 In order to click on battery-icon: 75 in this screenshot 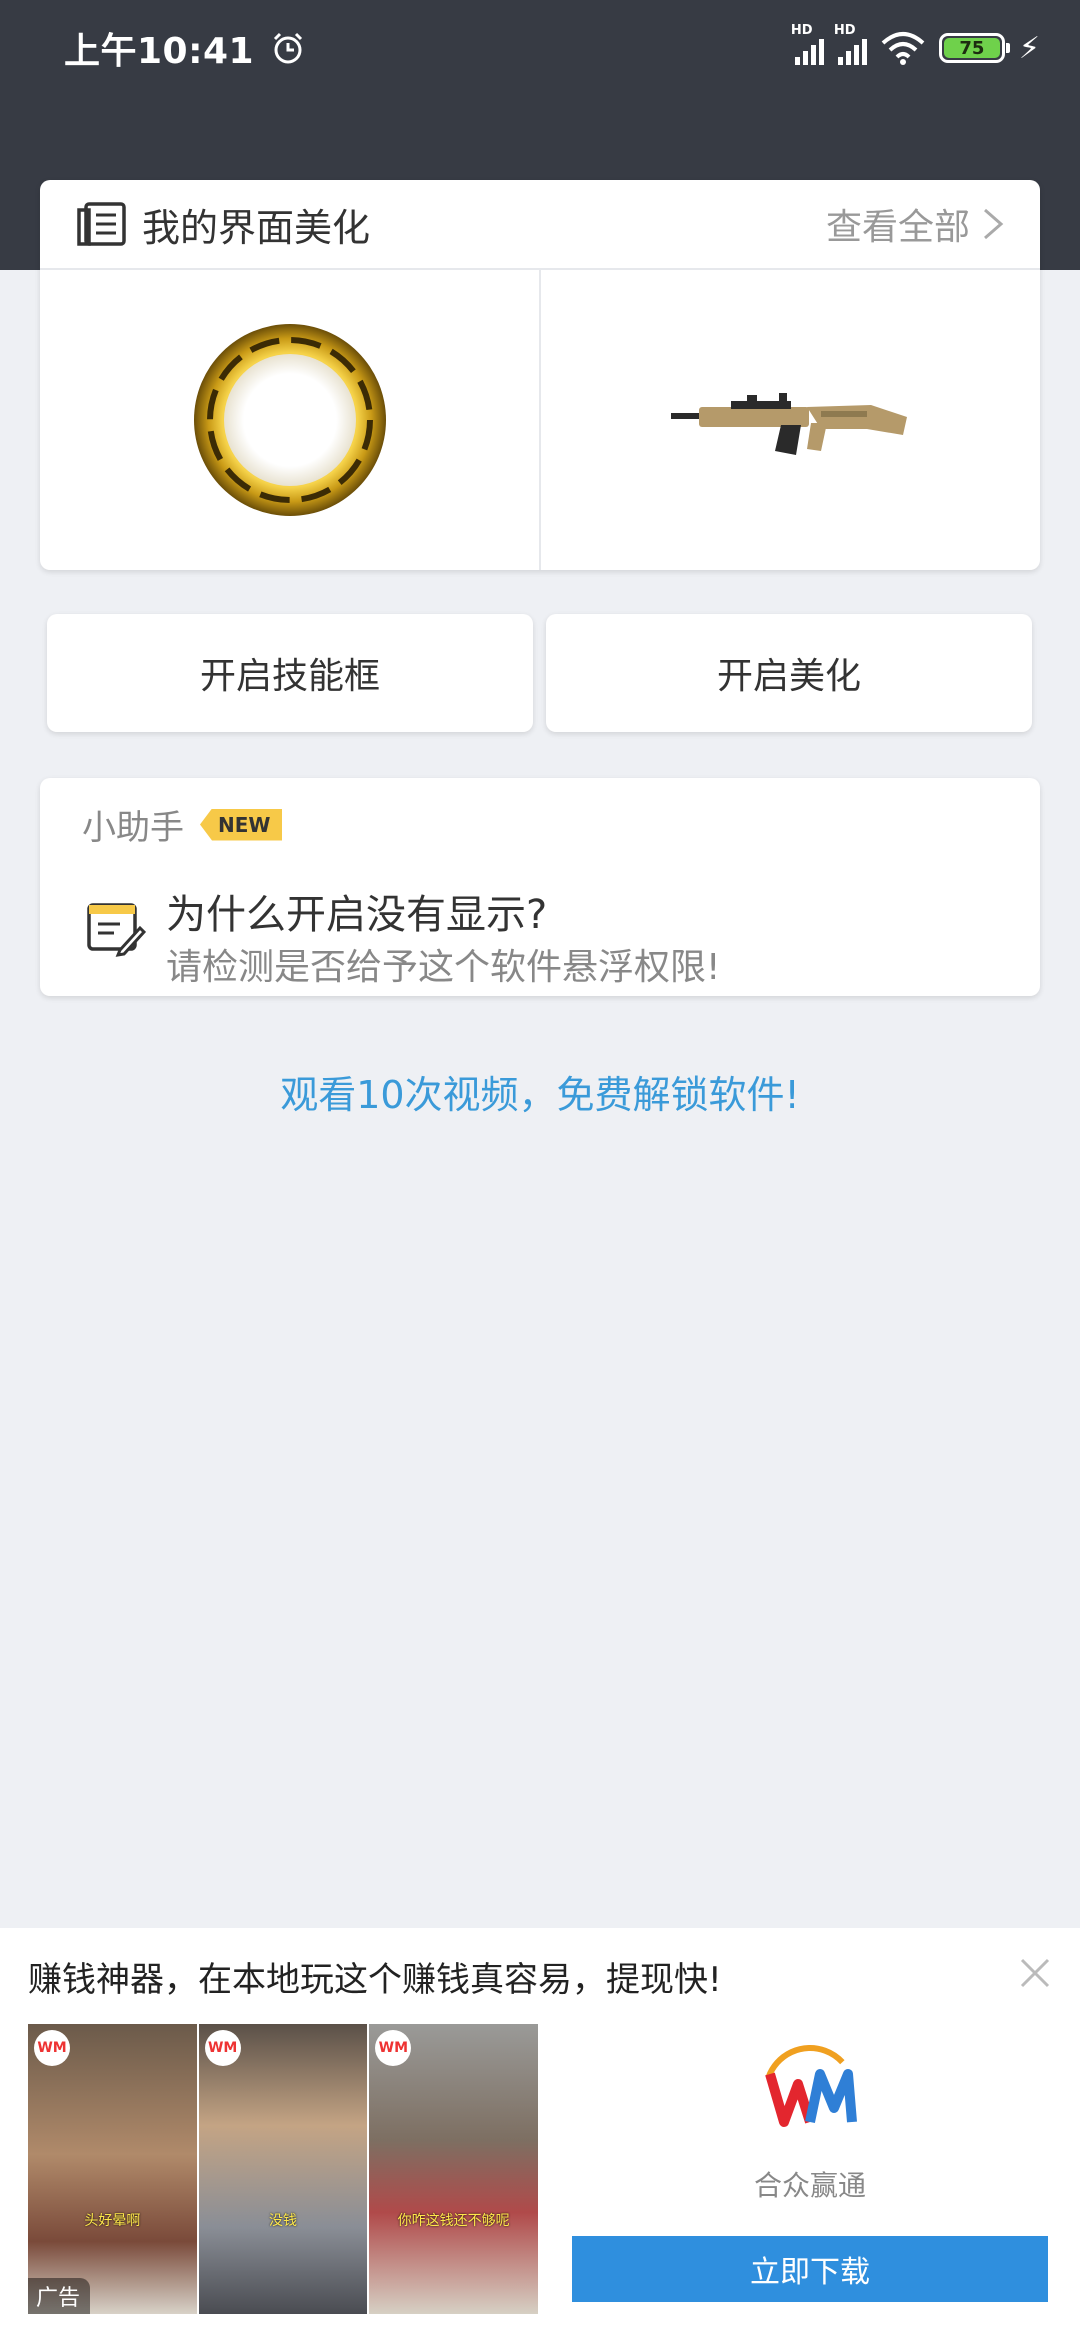, I will do `click(974, 48)`.